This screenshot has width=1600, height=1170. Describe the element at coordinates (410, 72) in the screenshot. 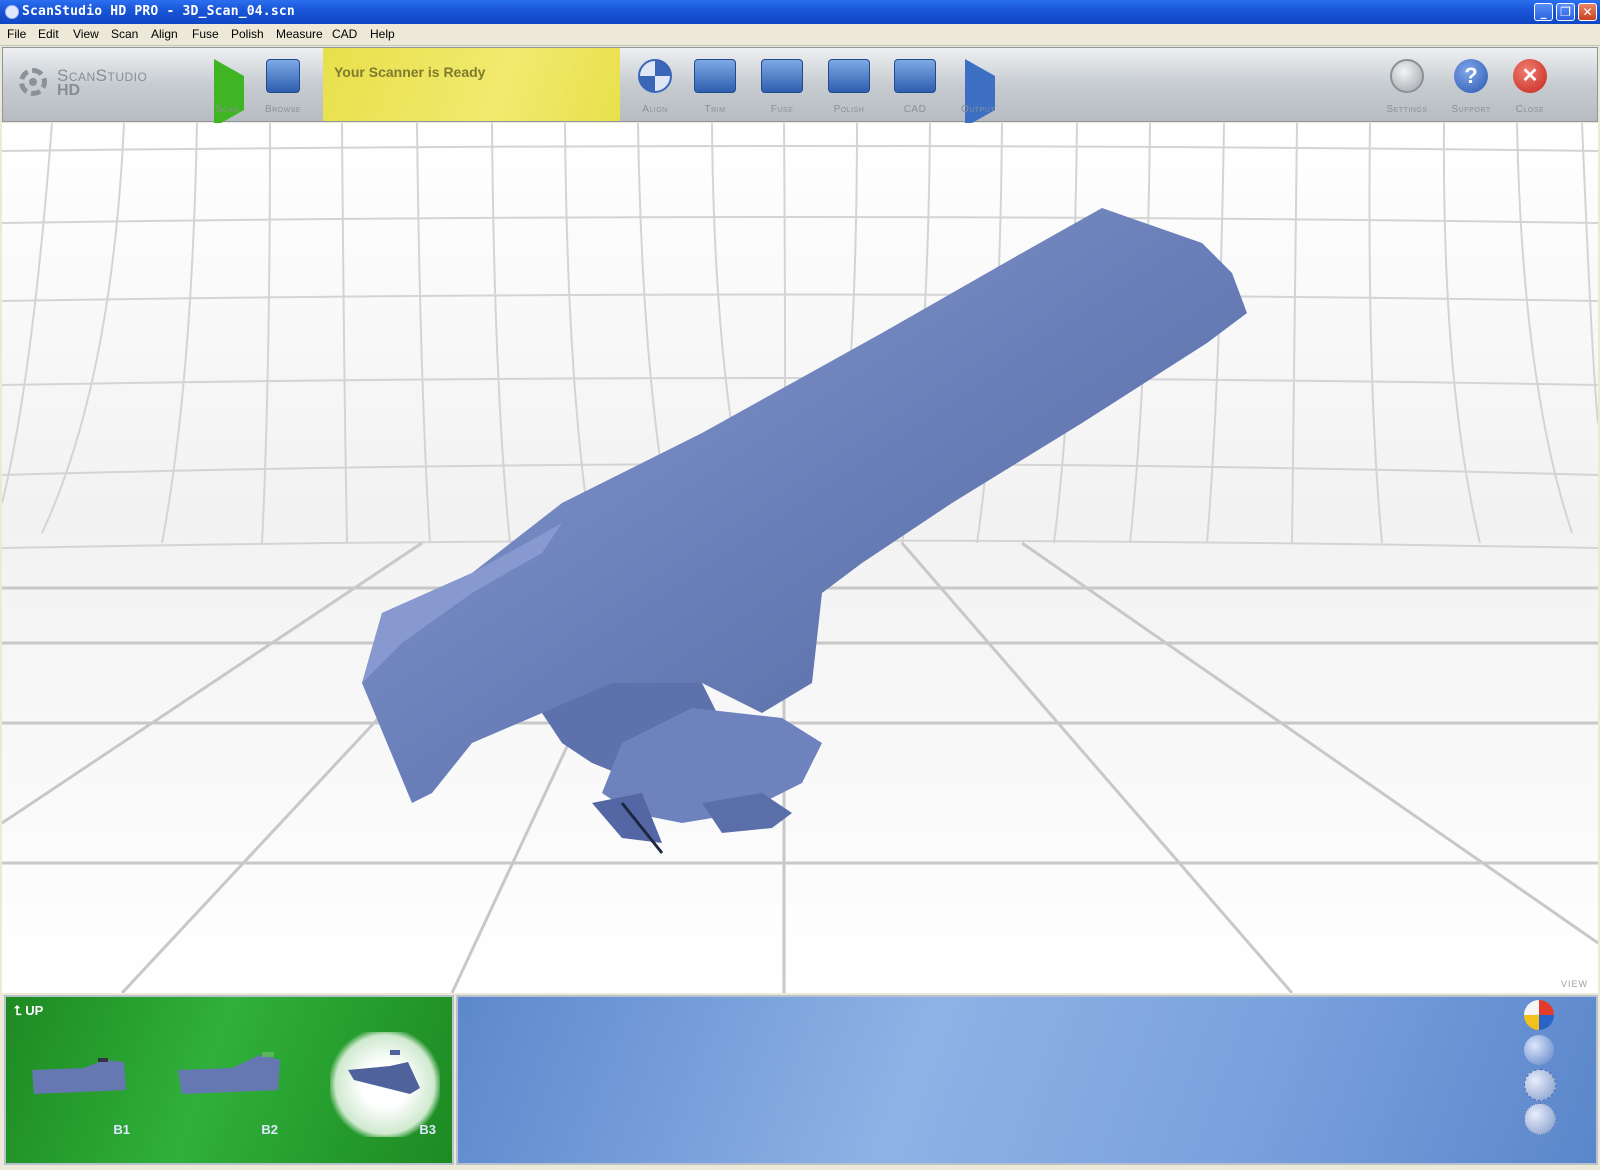

I see `scanner-status-text: Your Scanner is Ready` at that location.